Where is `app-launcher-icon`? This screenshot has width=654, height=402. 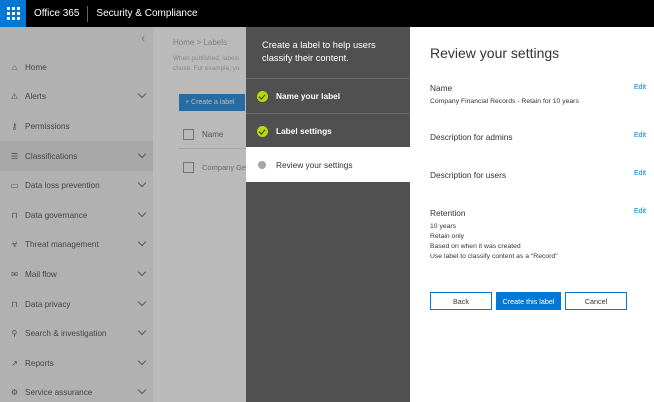
app-launcher-icon is located at coordinates (13, 13).